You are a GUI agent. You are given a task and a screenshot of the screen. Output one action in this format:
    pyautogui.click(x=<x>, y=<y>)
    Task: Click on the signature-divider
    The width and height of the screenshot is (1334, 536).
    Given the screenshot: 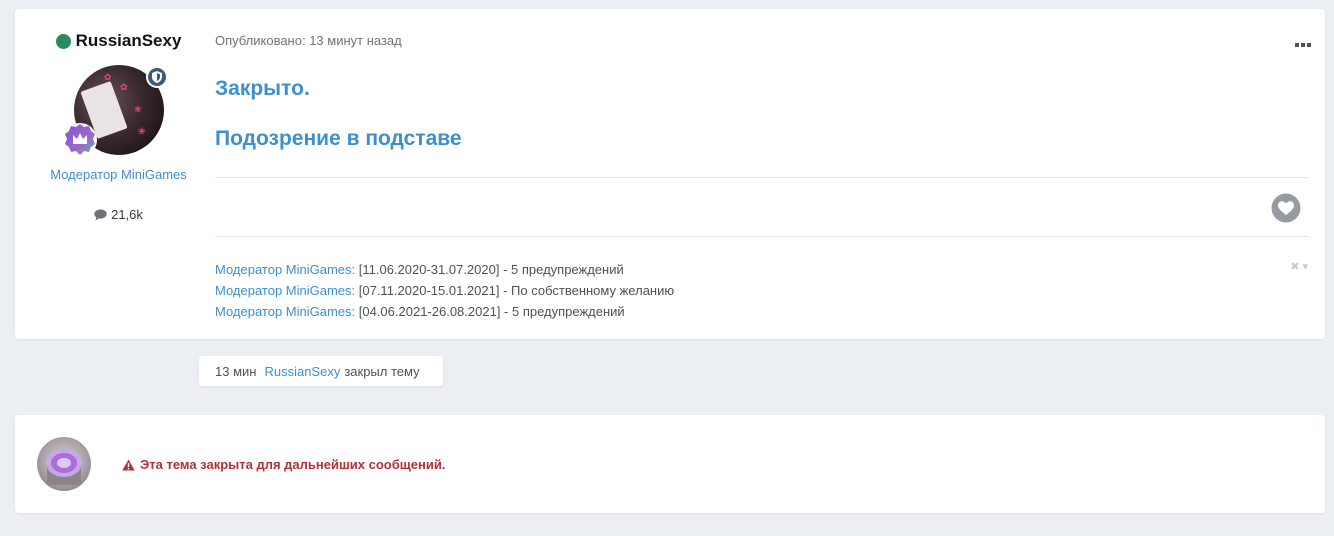 What is the action you would take?
    pyautogui.click(x=762, y=236)
    